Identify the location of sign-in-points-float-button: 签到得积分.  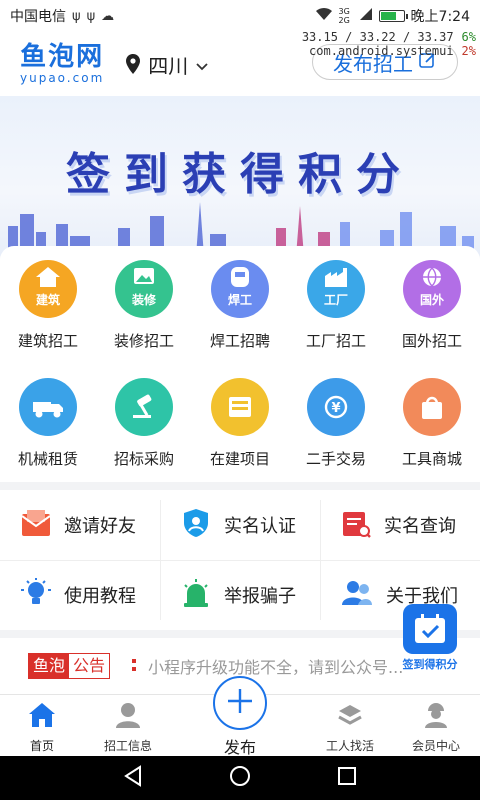
(430, 640).